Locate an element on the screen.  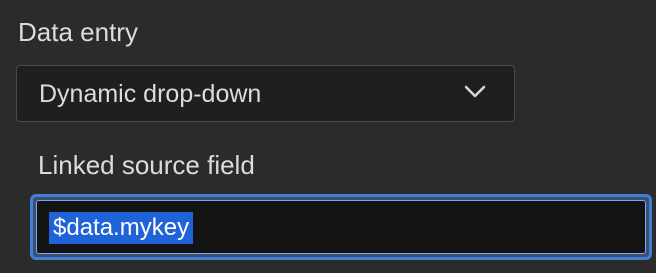
linked-source-field-label: Linked source field is located at coordinates (146, 165).